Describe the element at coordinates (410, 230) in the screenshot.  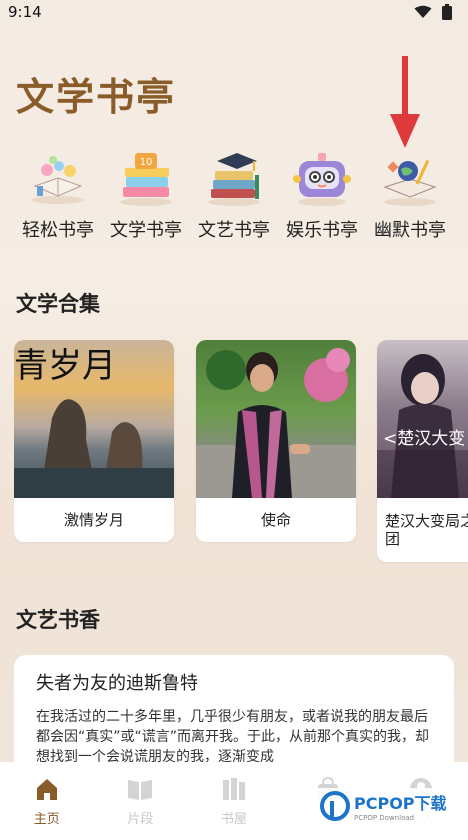
I see `category-label: 幽默书亭` at that location.